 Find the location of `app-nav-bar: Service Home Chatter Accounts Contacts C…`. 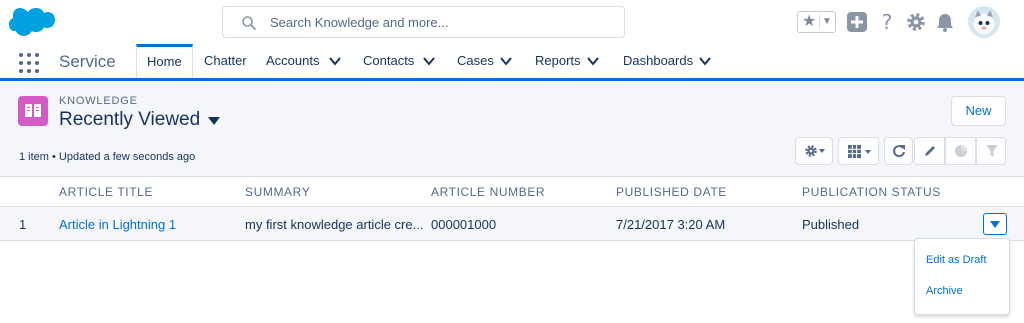

app-nav-bar: Service Home Chatter Accounts Contacts C… is located at coordinates (512, 62).